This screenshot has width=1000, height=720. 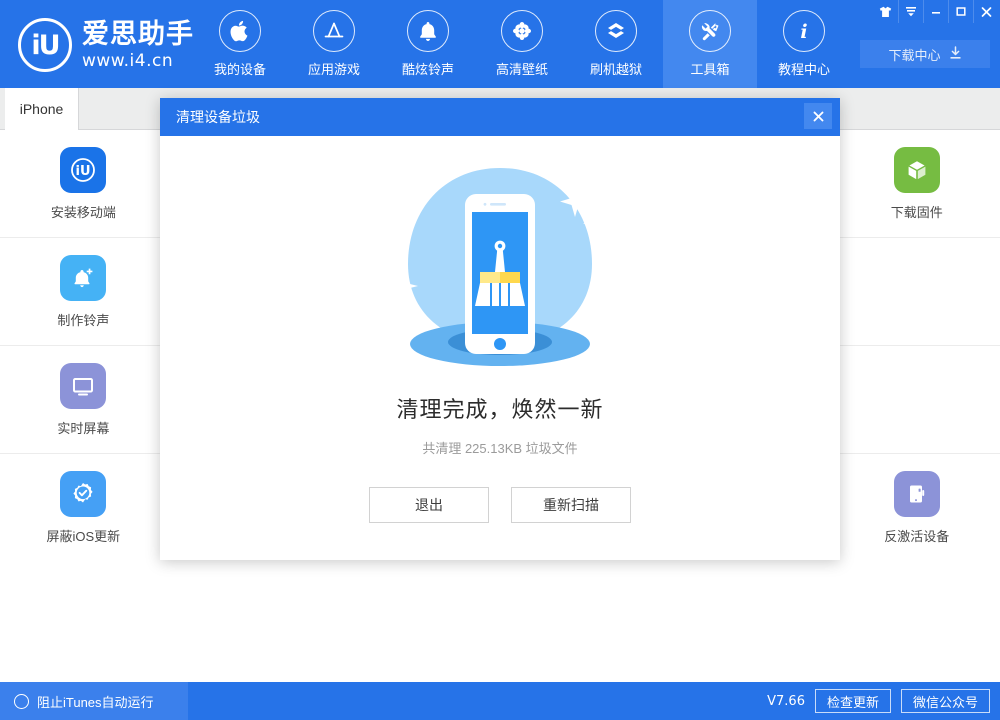 I want to click on dialog-title: 清理设备垃圾, so click(x=218, y=117).